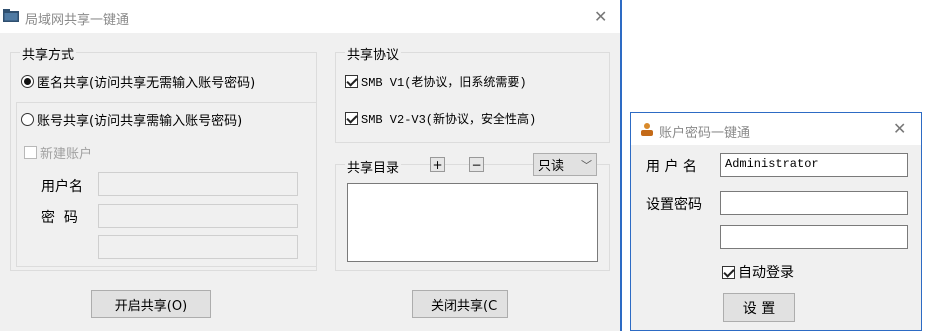  Describe the element at coordinates (460, 304) in the screenshot. I see `stop-share-button: 关闭共享(C` at that location.